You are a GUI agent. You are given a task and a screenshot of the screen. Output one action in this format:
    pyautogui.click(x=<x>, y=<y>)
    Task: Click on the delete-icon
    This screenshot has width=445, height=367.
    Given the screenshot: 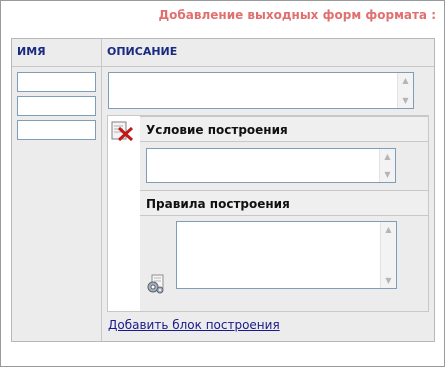 What is the action you would take?
    pyautogui.click(x=123, y=131)
    